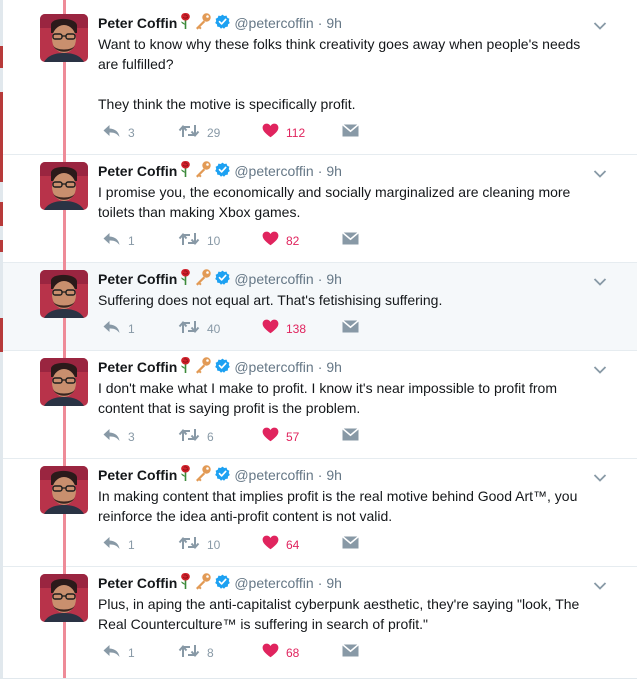  Describe the element at coordinates (293, 653) in the screenshot. I see `like-count: 68` at that location.